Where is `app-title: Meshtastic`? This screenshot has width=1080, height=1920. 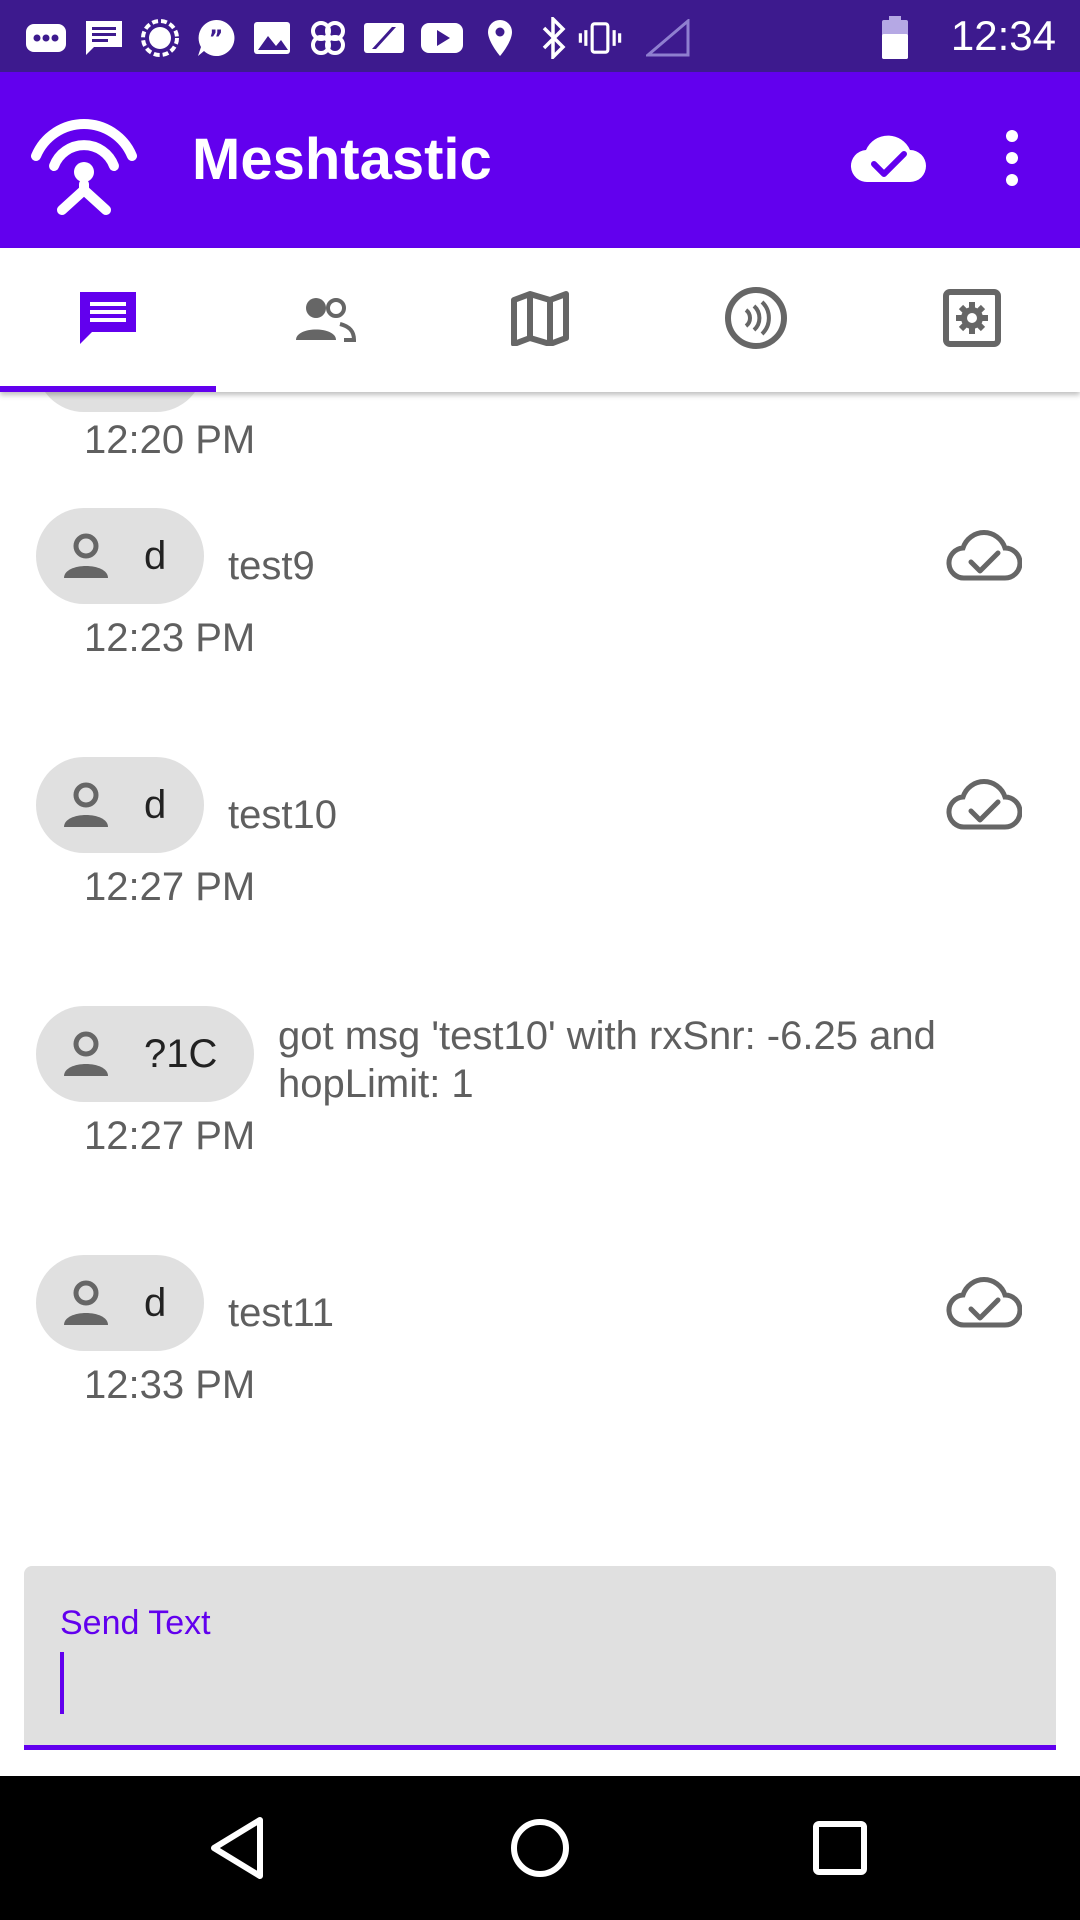 app-title: Meshtastic is located at coordinates (342, 159).